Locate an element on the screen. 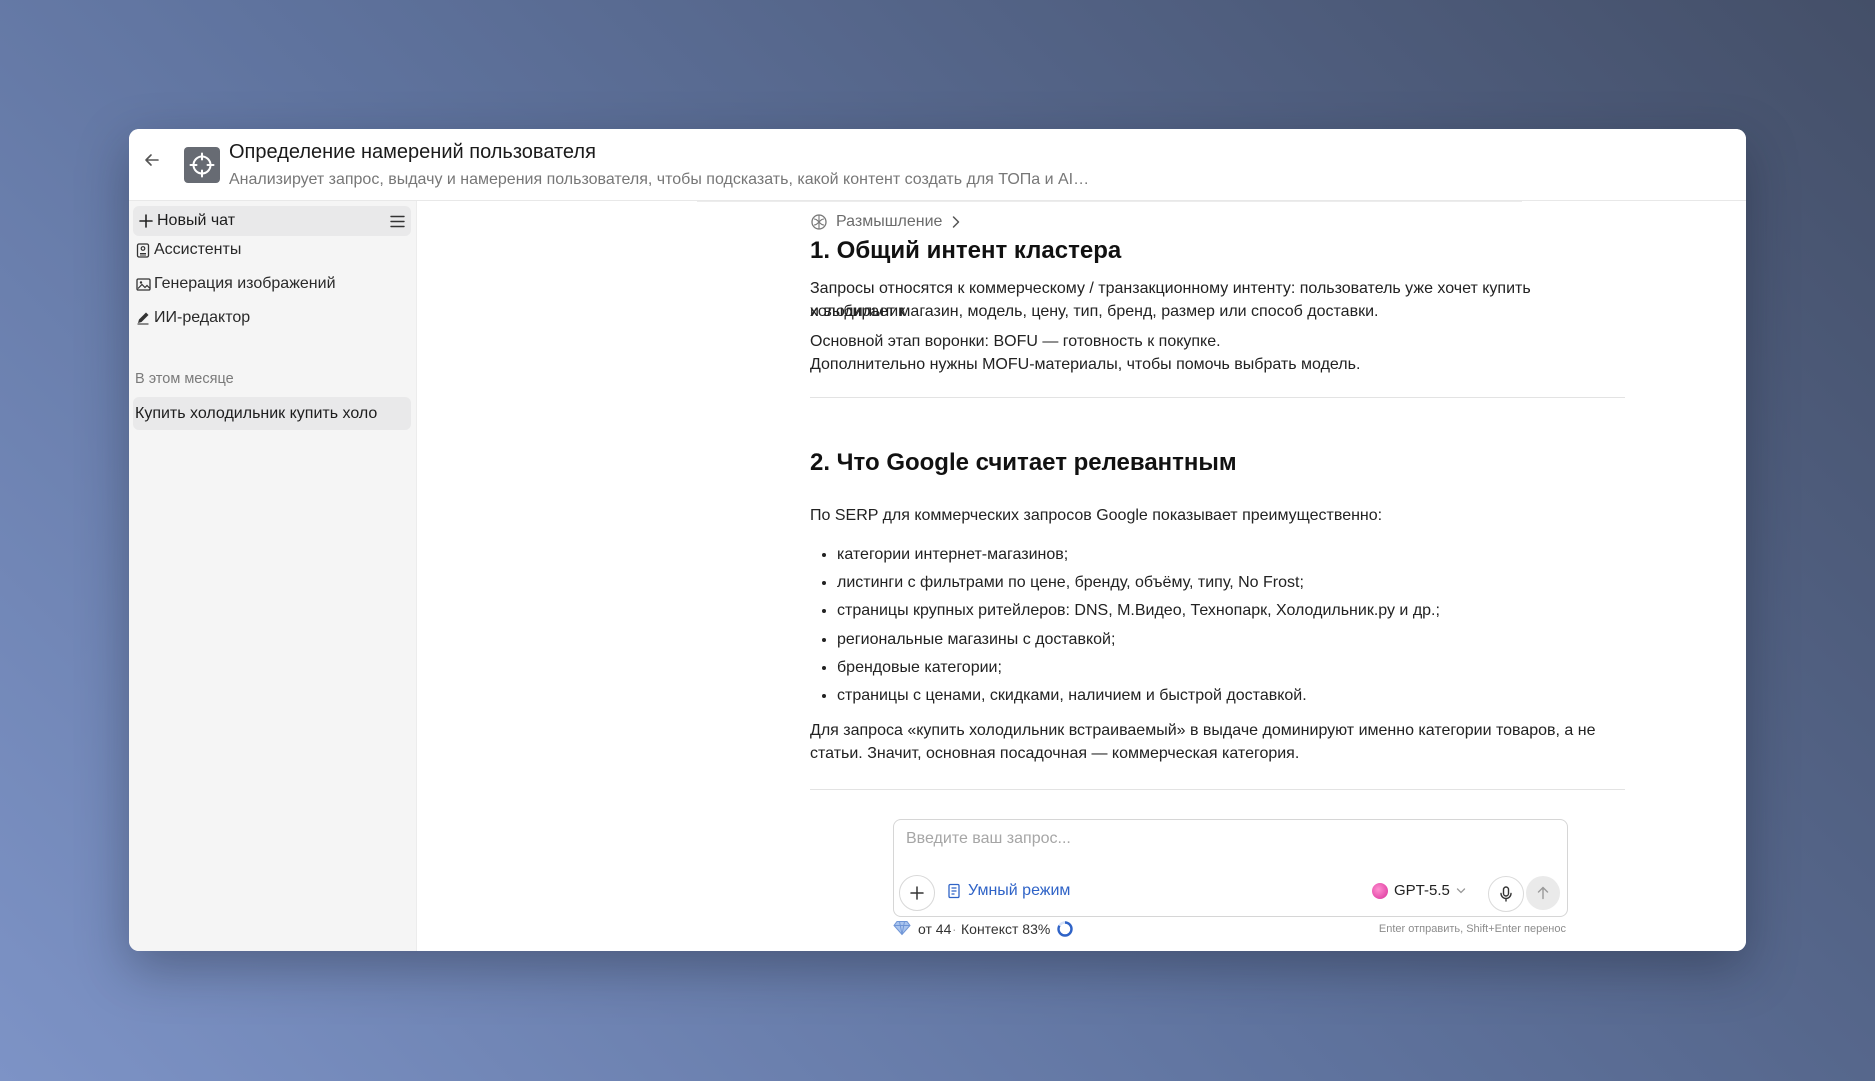 This screenshot has height=1081, width=1875. arrow-left-icon is located at coordinates (152, 160).